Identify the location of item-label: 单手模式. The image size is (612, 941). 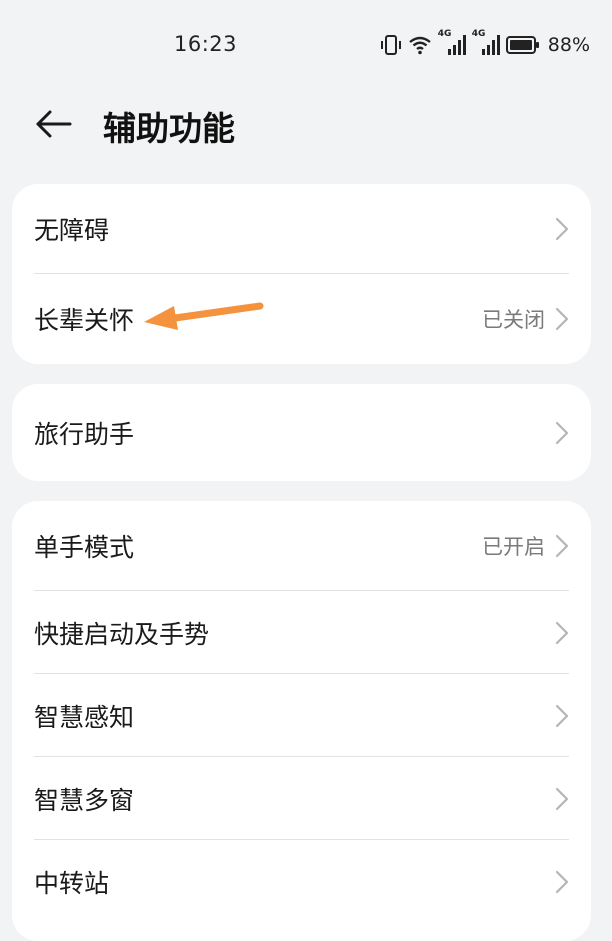
(84, 547).